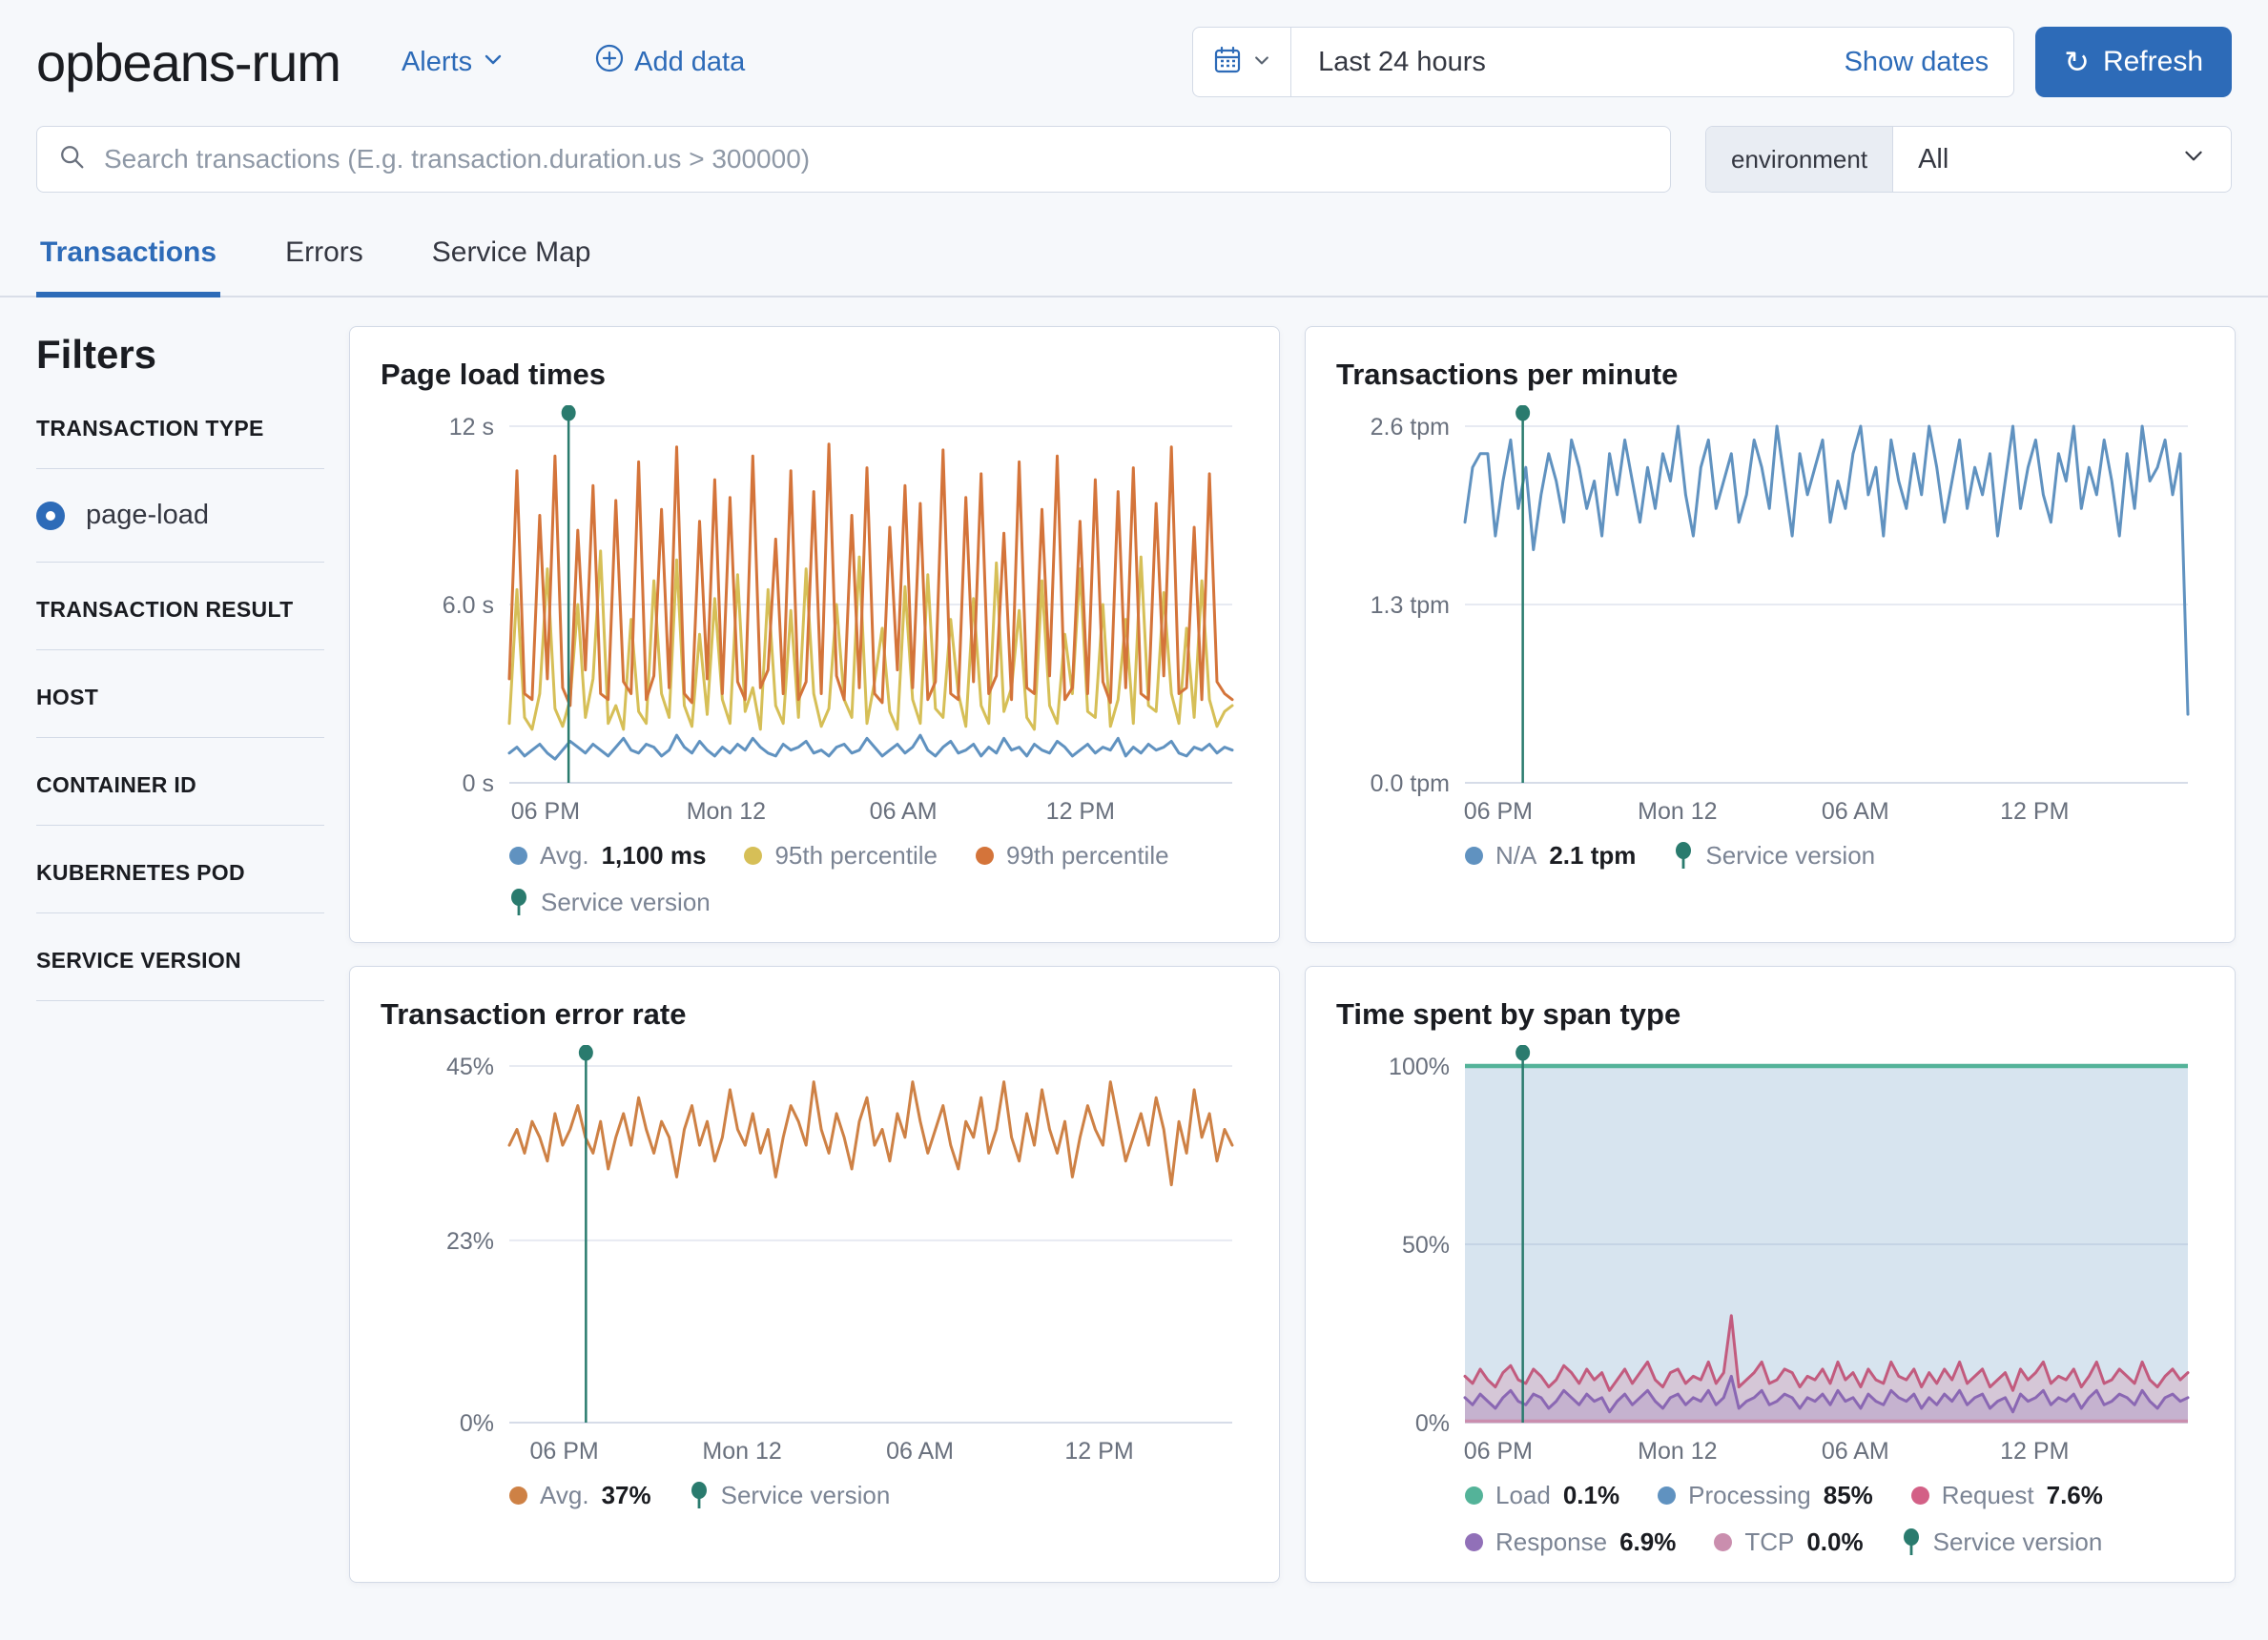 The height and width of the screenshot is (1640, 2268). What do you see at coordinates (471, 428) in the screenshot?
I see `svg-text: 12 s` at bounding box center [471, 428].